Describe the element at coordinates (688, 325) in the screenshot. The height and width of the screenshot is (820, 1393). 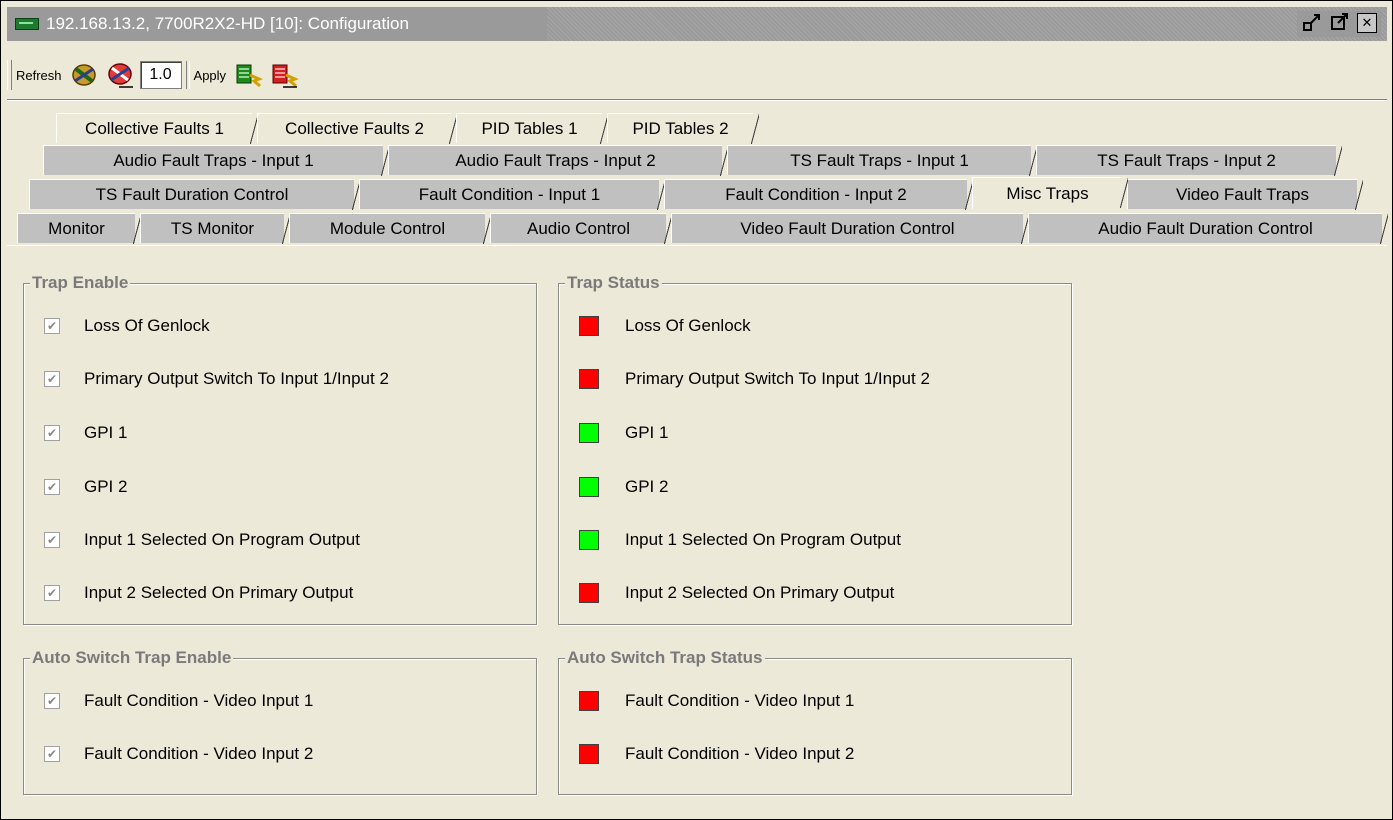
I see `trap-status-label: Loss Of Genlock` at that location.